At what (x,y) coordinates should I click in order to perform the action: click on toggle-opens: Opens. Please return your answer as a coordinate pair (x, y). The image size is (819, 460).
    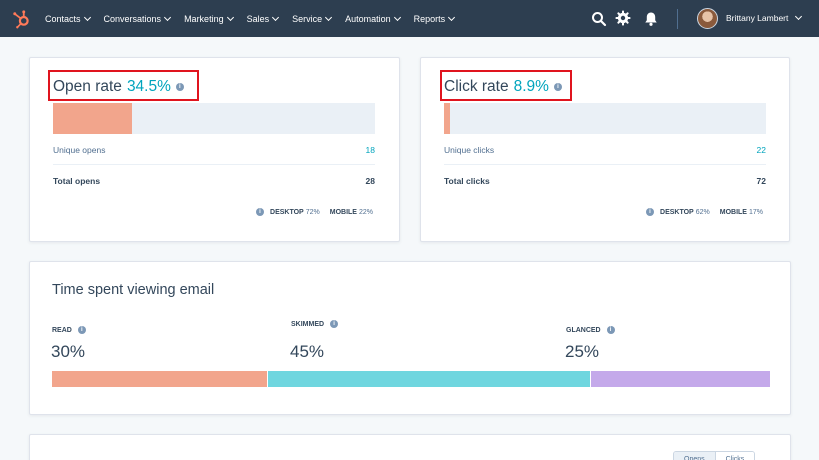
    Looking at the image, I should click on (695, 456).